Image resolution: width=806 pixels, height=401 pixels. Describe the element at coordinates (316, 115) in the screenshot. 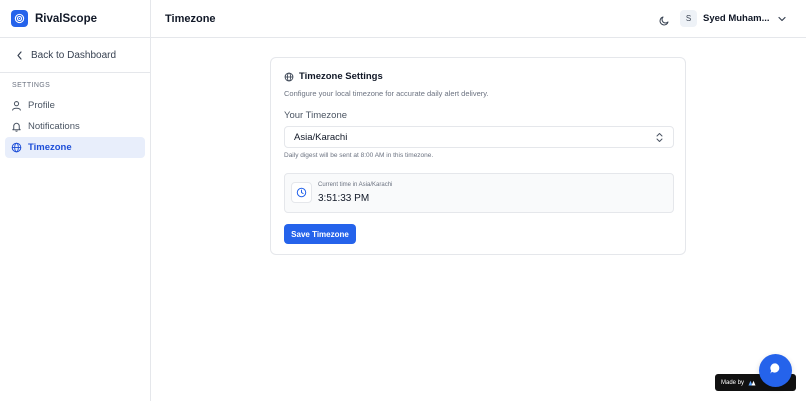

I see `timezone-field-label: Your Timezone` at that location.